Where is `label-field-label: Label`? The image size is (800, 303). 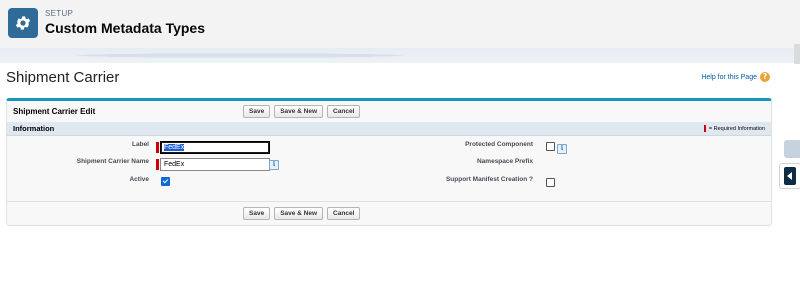
label-field-label: Label is located at coordinates (140, 144).